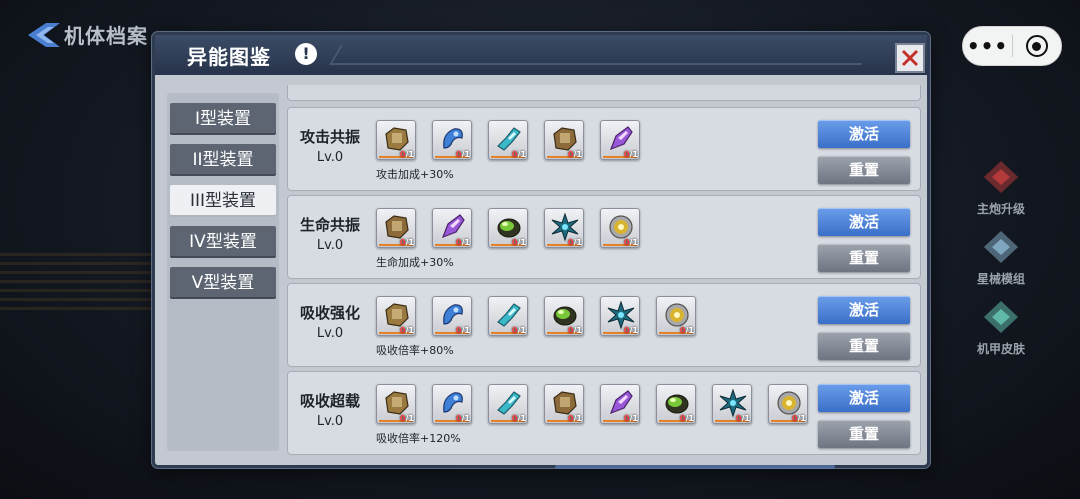 This screenshot has height=499, width=1080. What do you see at coordinates (1001, 247) in the screenshot?
I see `module-icon` at bounding box center [1001, 247].